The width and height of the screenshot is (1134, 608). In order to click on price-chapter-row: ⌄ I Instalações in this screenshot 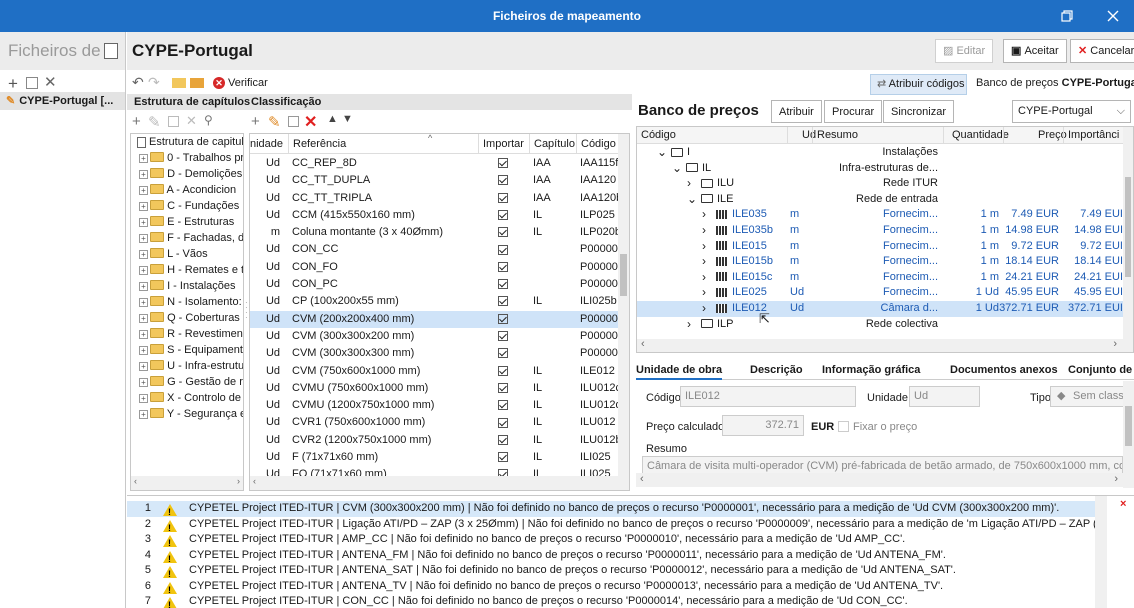, I will do `click(880, 153)`.